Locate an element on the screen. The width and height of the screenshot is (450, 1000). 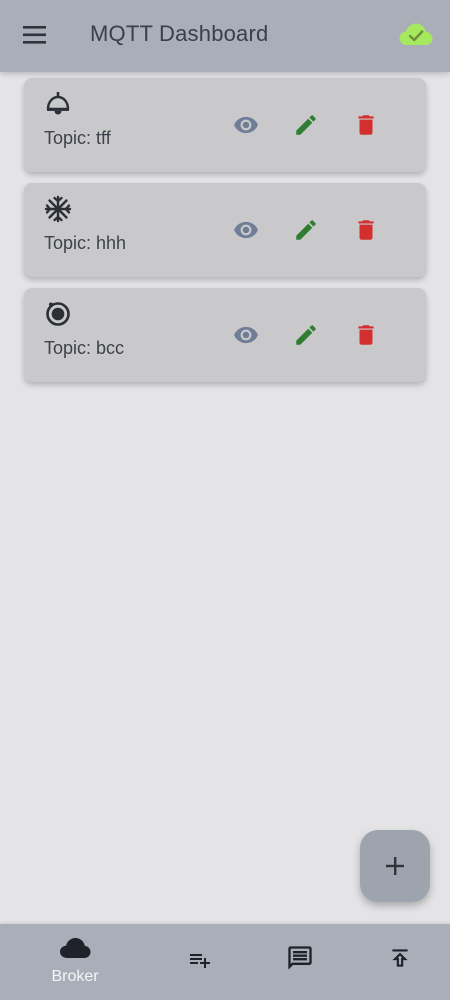
app-bar: MQTT Dashboard is located at coordinates (225, 36).